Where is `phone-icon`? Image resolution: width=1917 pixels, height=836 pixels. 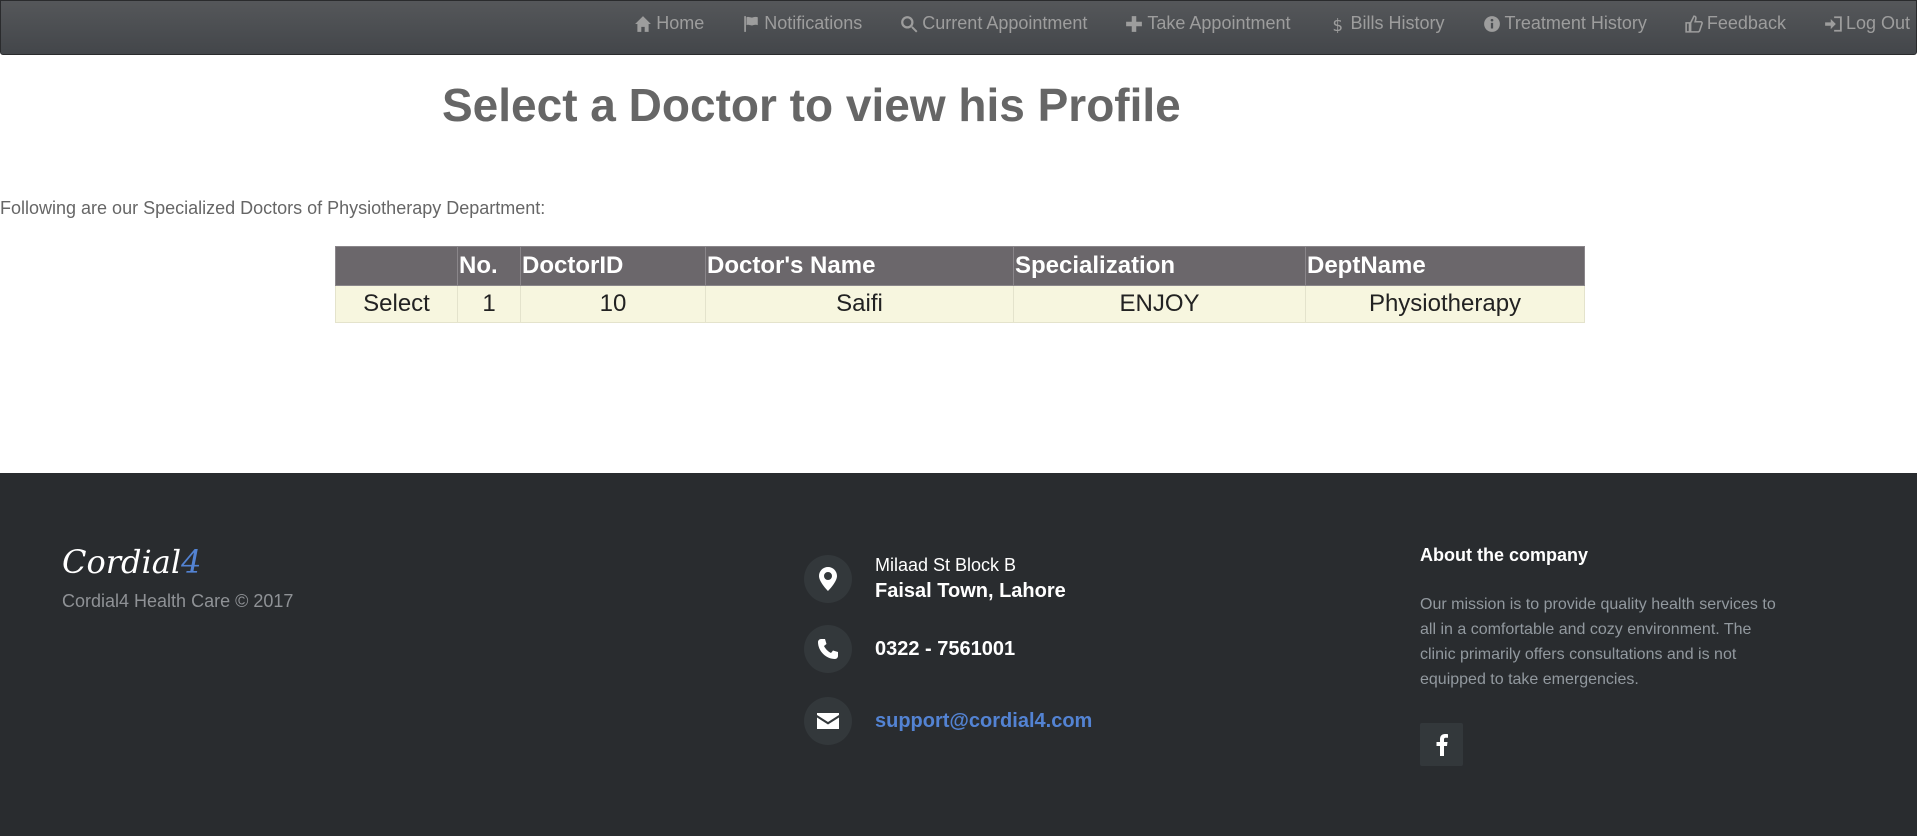
phone-icon is located at coordinates (828, 649).